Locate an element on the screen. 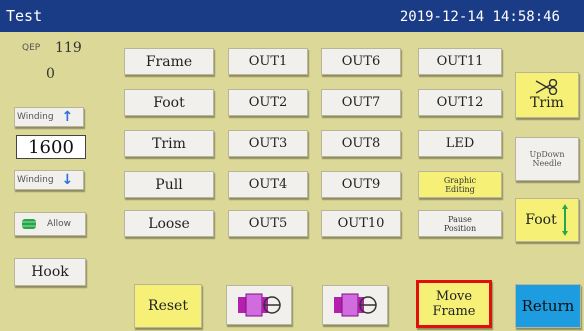 The height and width of the screenshot is (331, 584). pause-position-button: Pause Position is located at coordinates (460, 223).